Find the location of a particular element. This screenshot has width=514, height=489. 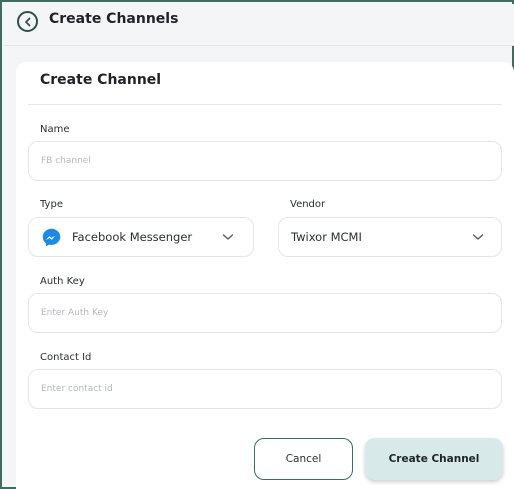

type-select: Facebook Messenger is located at coordinates (141, 237).